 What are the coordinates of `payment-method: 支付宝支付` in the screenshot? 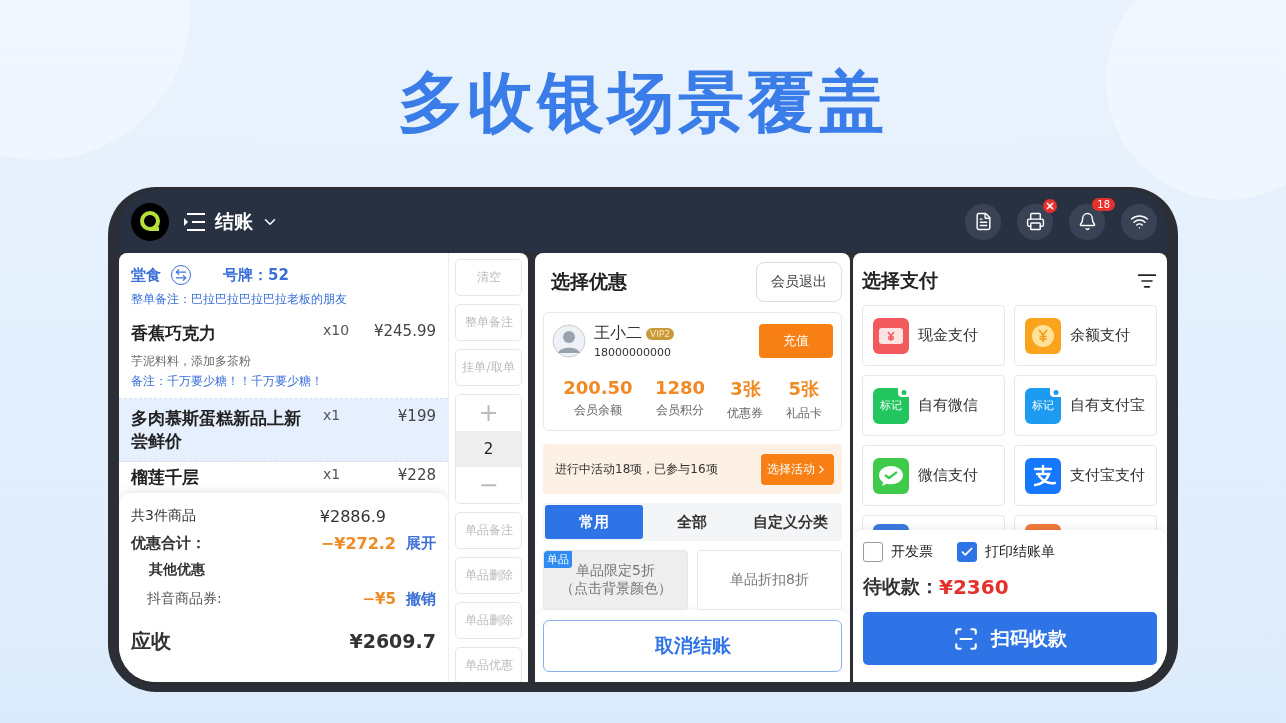 It's located at (1085, 475).